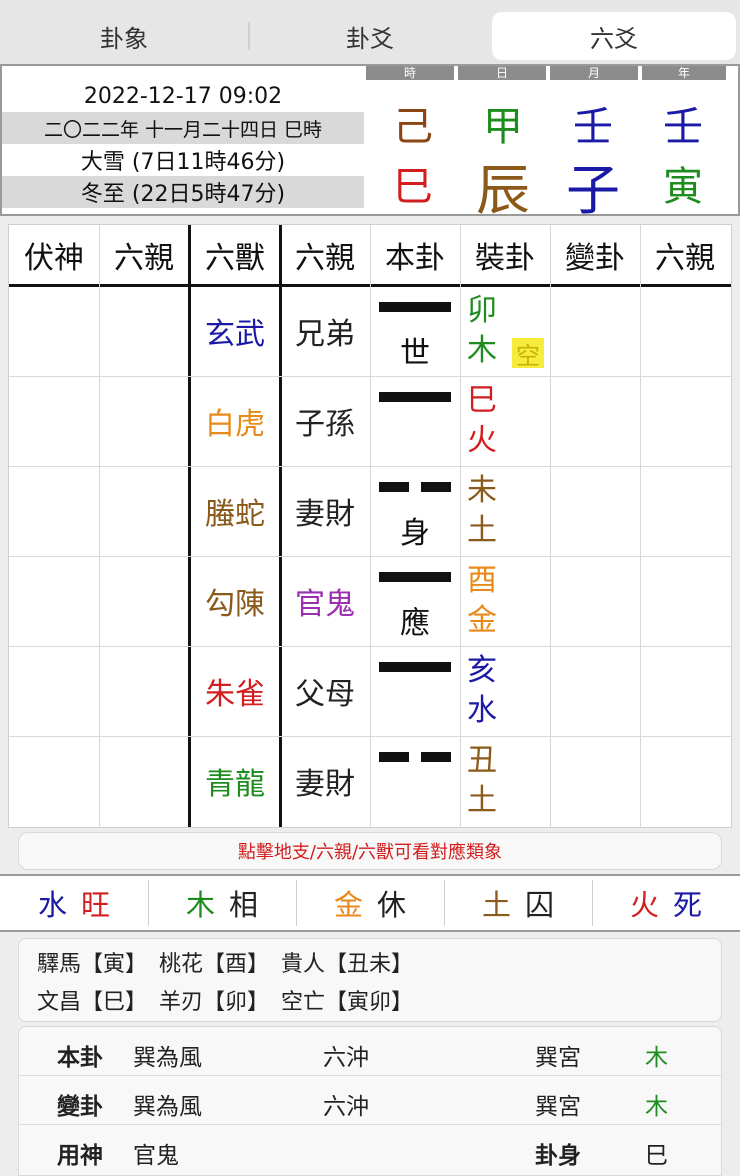 This screenshot has height=1176, width=740. Describe the element at coordinates (370, 1101) in the screenshot. I see `gua-info-panel: 本卦 巽為風 六沖 巽宮 木 變卦 巽為風 六沖 巽宮 木 用神 官鬼 卦身 巳` at that location.